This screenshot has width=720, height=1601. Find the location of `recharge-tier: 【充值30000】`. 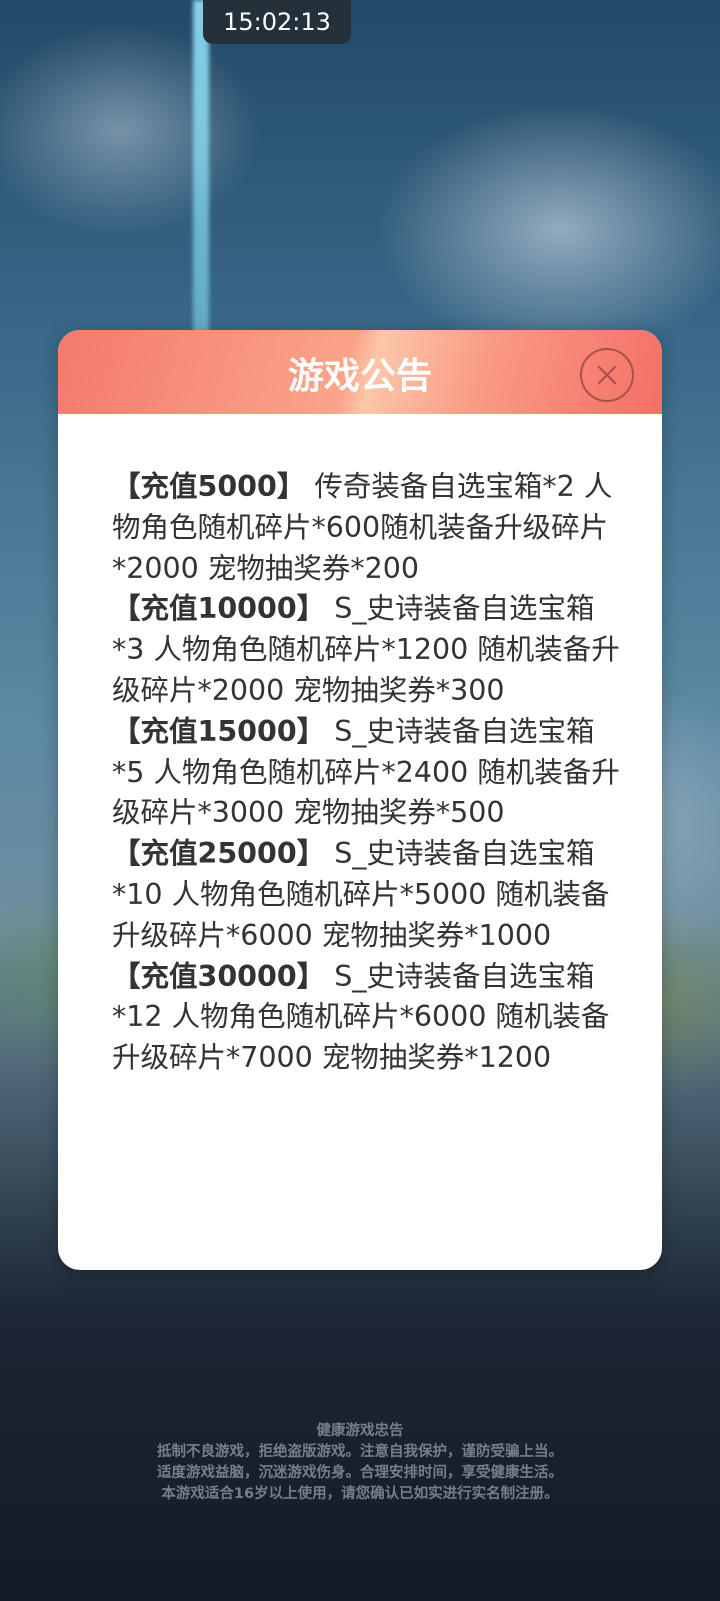

recharge-tier: 【充值30000】 is located at coordinates (219, 976).